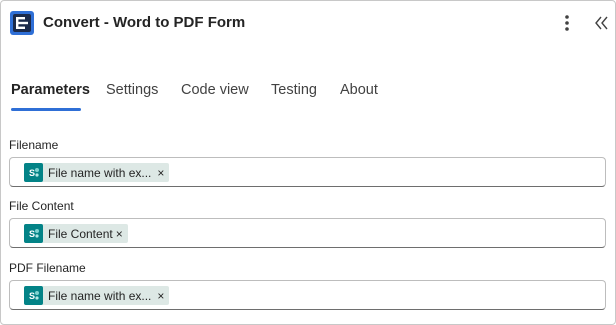  Describe the element at coordinates (46, 109) in the screenshot. I see `active-tab-indicator` at that location.